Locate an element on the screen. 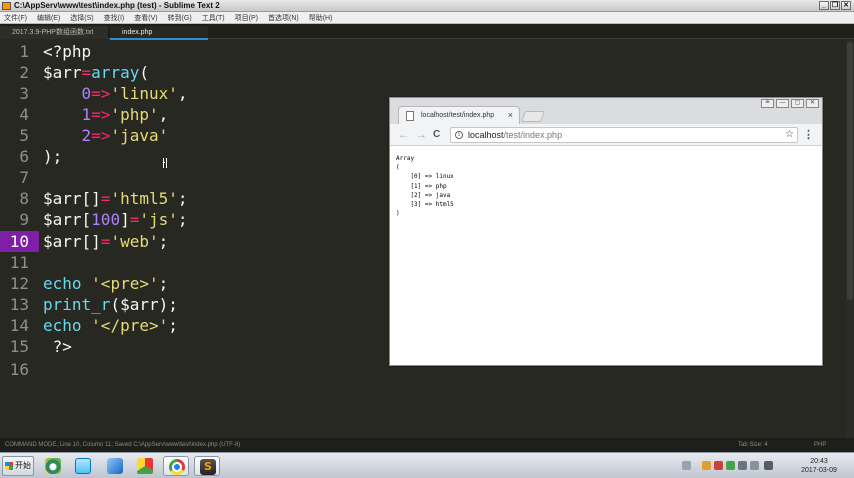 The width and height of the screenshot is (854, 478). menu-help: 帮助(H) is located at coordinates (321, 18).